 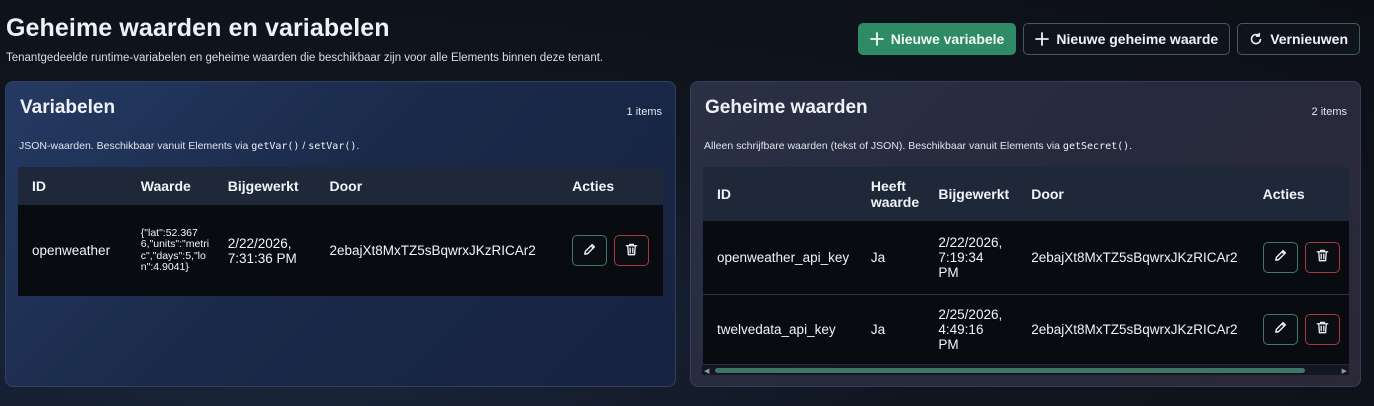 I want to click on scrollbar-thumb, so click(x=1010, y=370).